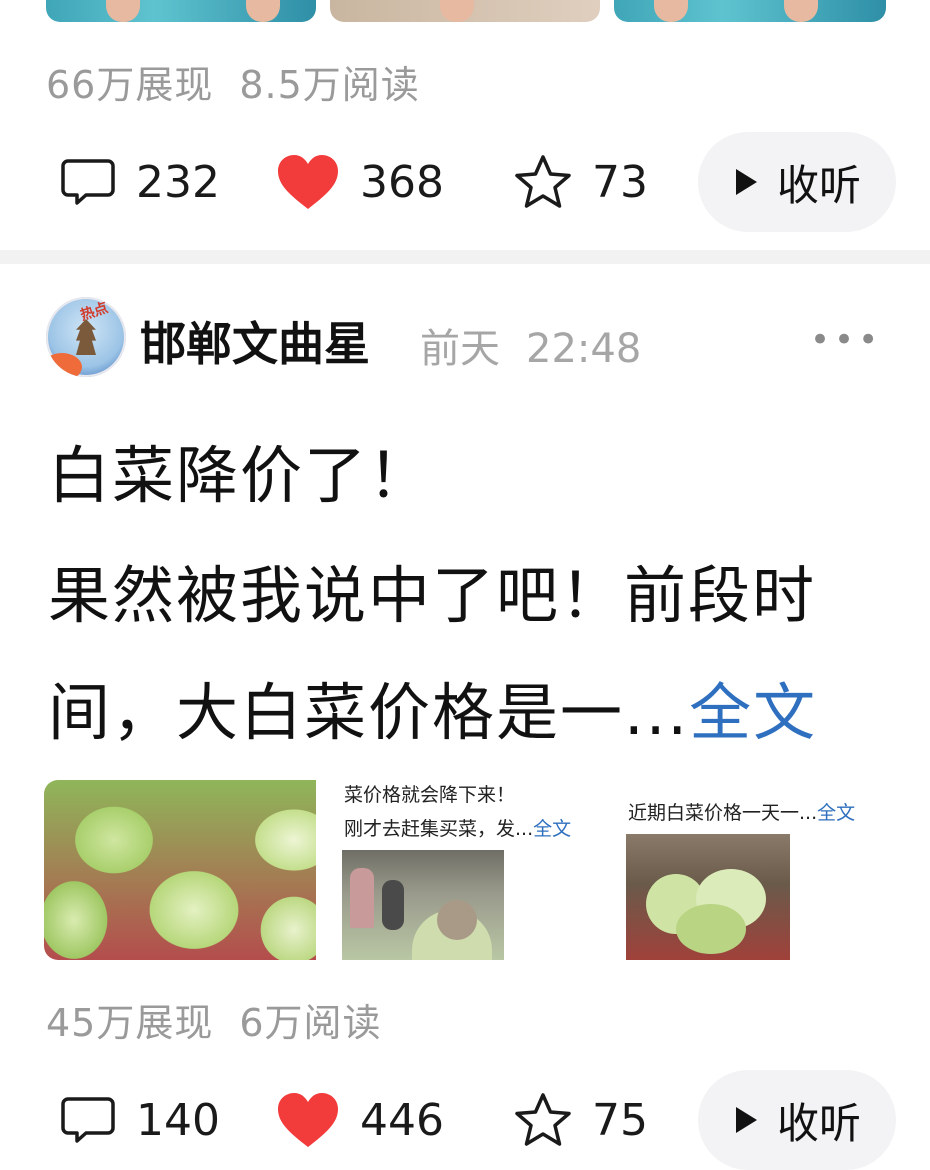  I want to click on post-day: 前天, so click(460, 349).